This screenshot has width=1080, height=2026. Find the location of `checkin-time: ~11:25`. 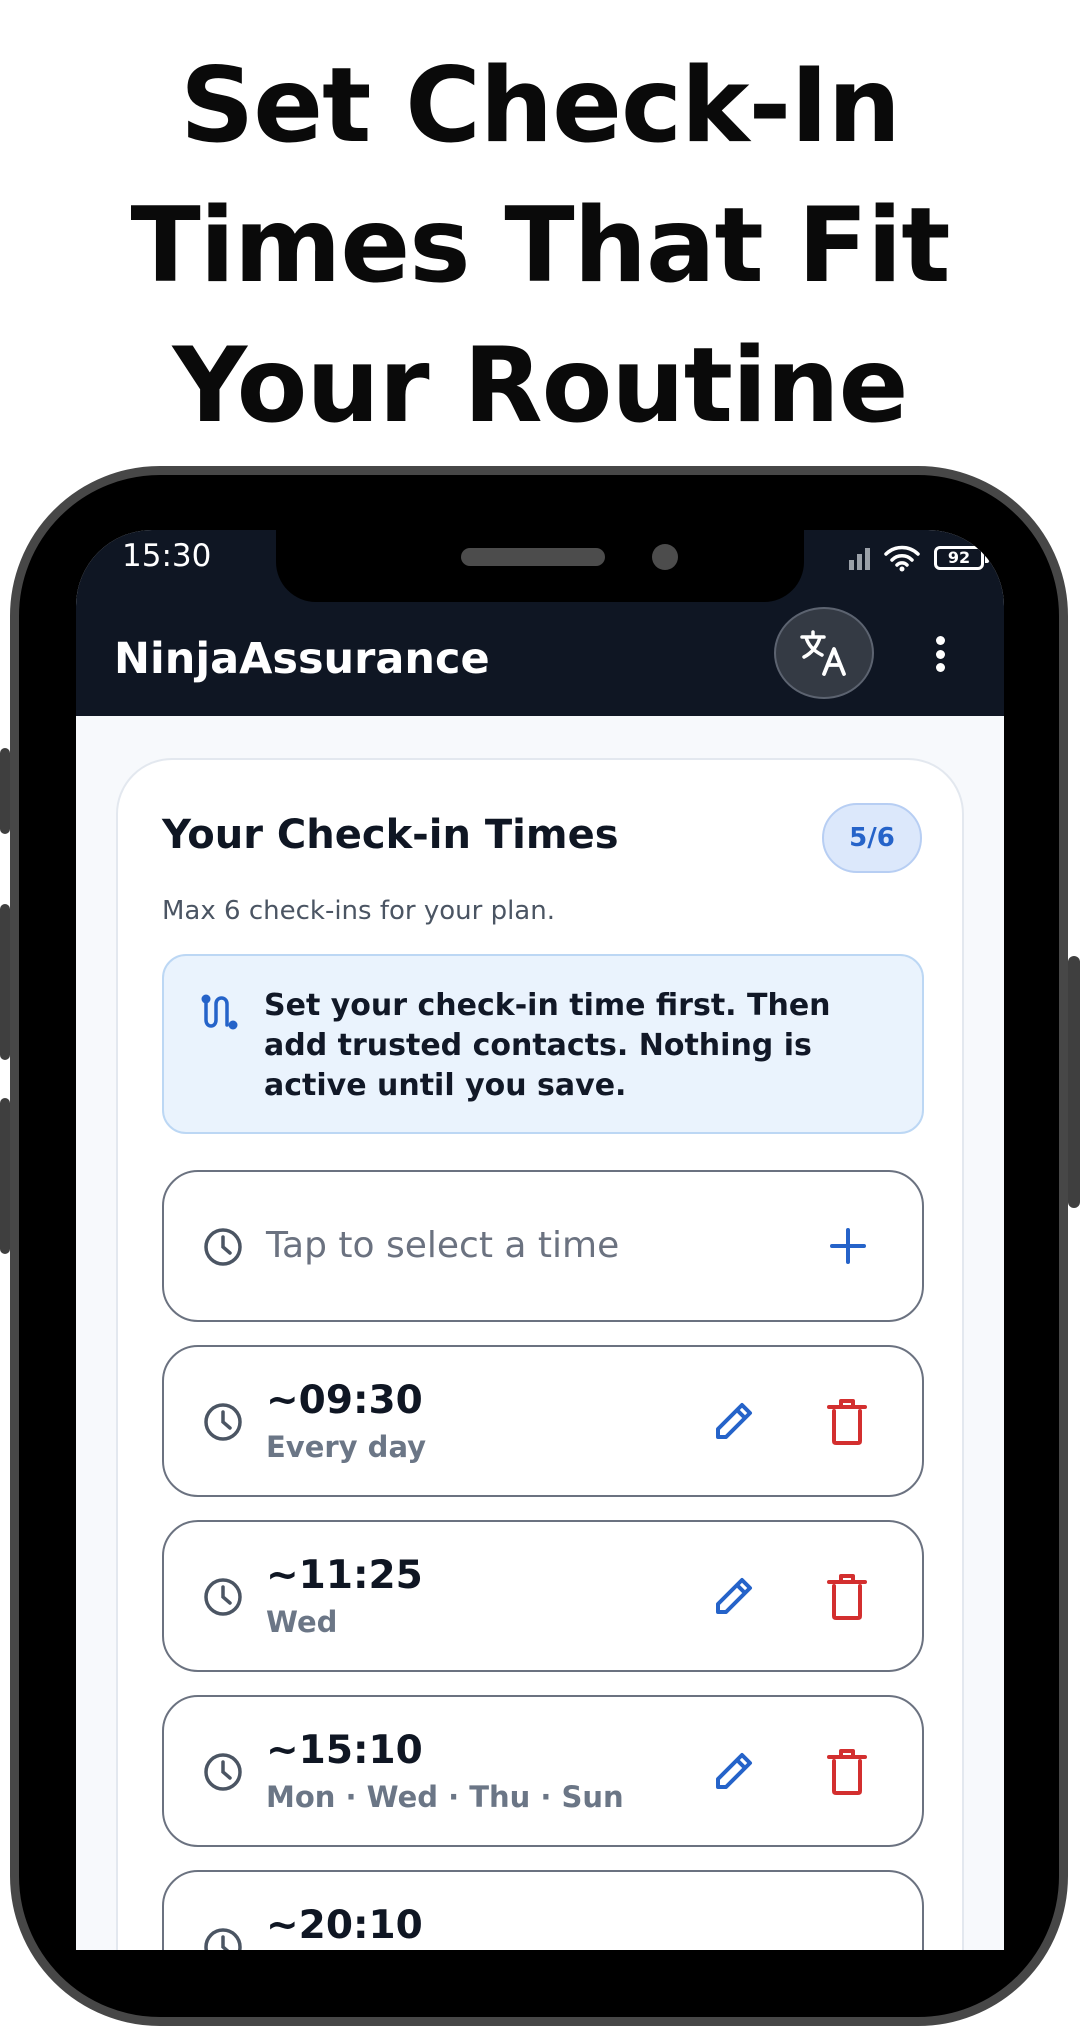

checkin-time: ~11:25 is located at coordinates (344, 1575).